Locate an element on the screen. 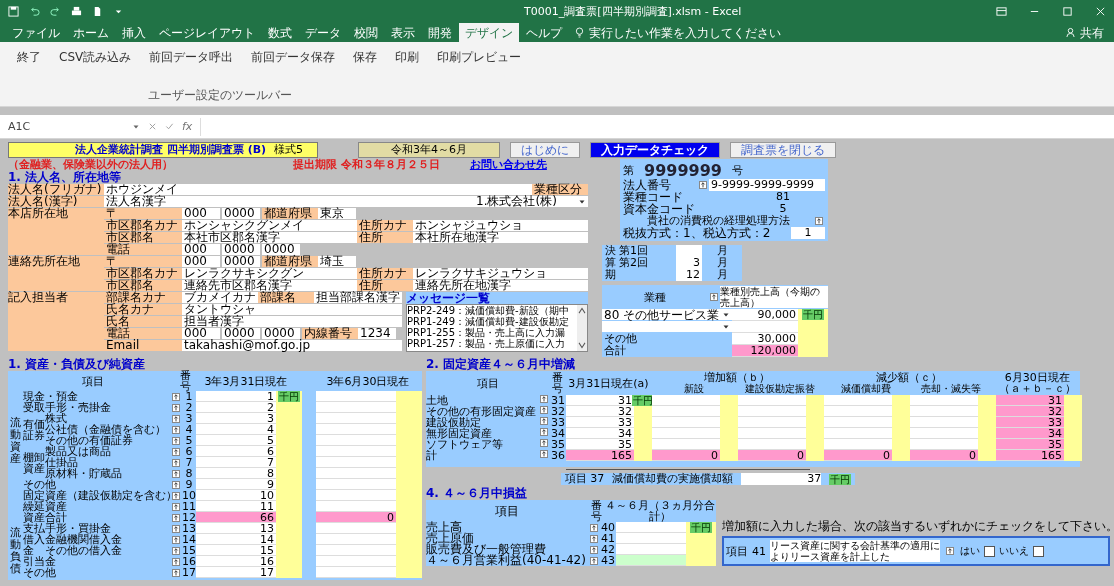 The width and height of the screenshot is (1114, 586). dropdown-field: 80 その他サービス業 is located at coordinates (667, 315).